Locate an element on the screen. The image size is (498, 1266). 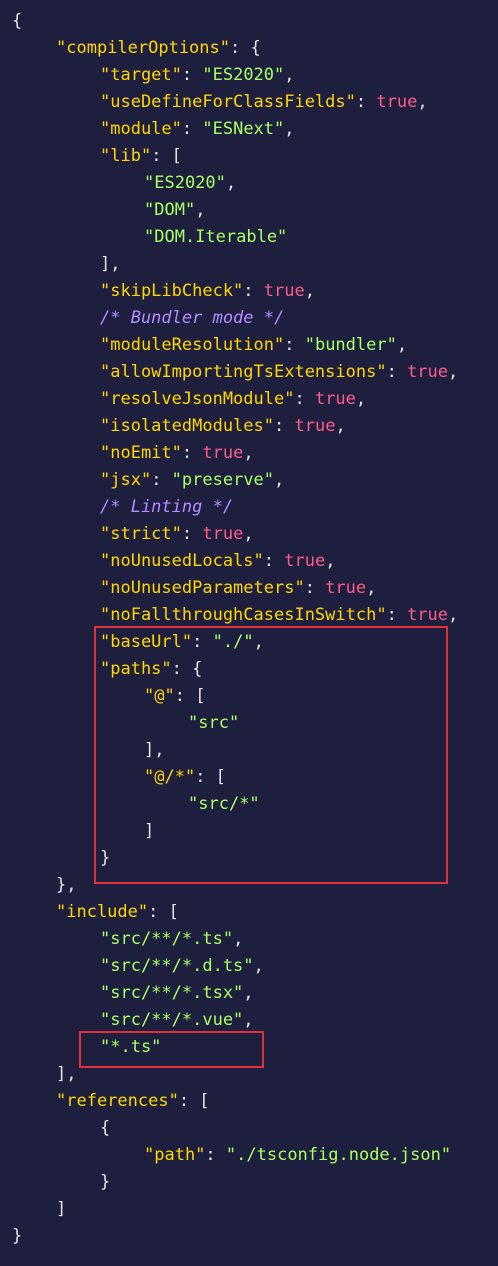
json-key: "compilerOptions" is located at coordinates (143, 48).